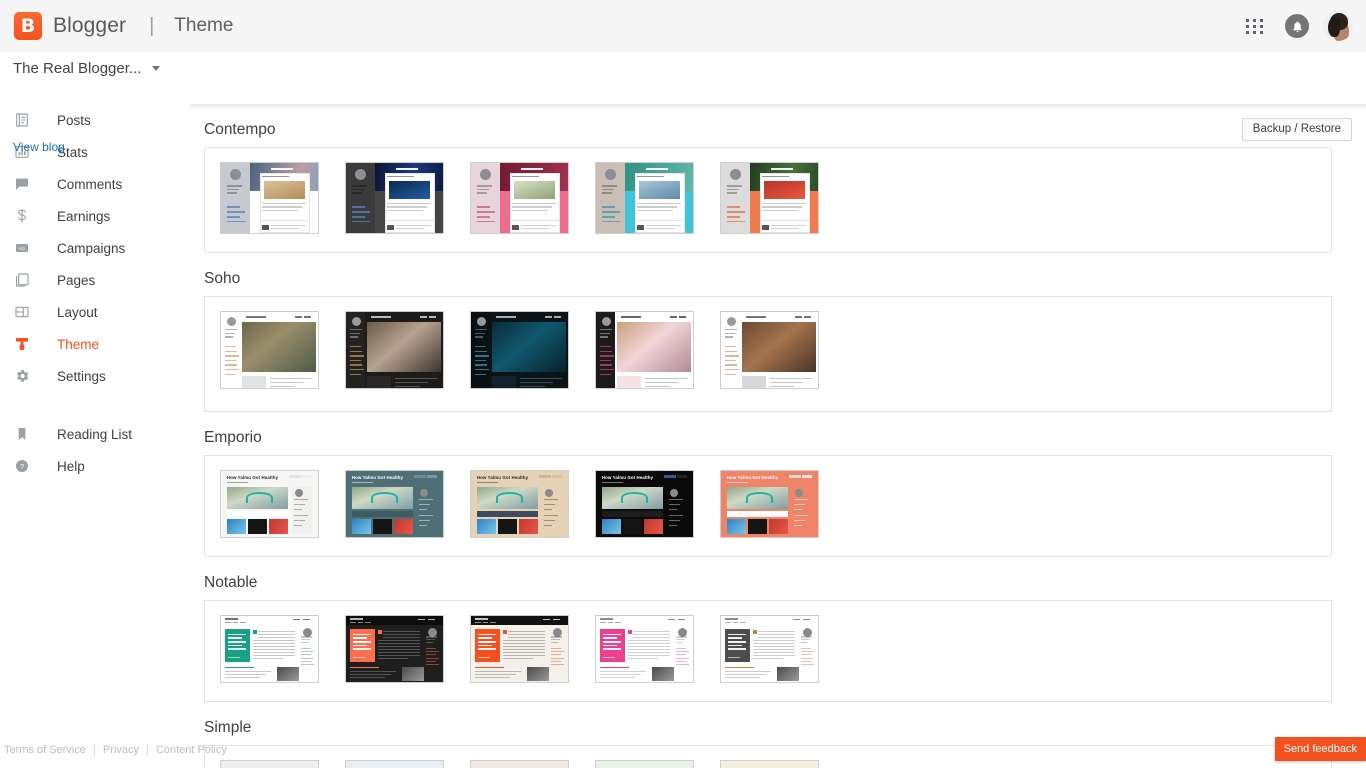 This screenshot has width=1366, height=768. Describe the element at coordinates (22, 248) in the screenshot. I see `campaigns-icon: AD` at that location.